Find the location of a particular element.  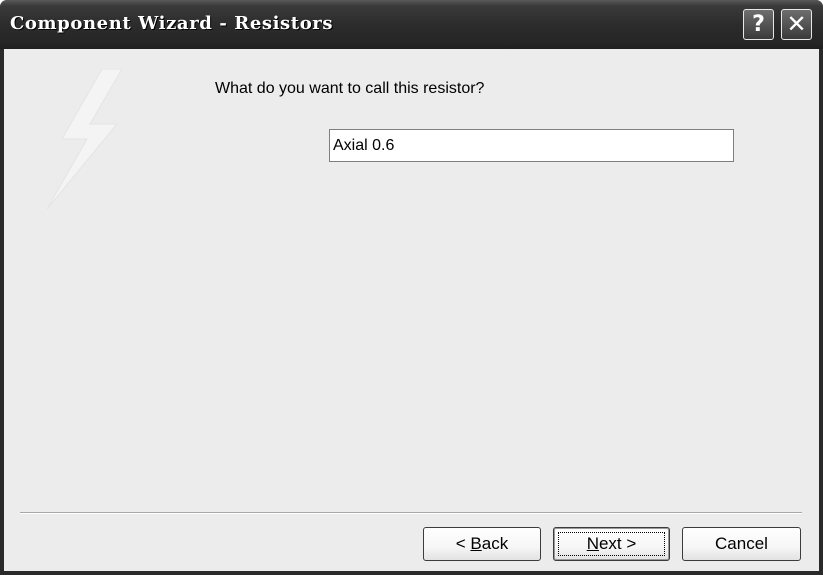

next-label-rest: ext > is located at coordinates (617, 543).